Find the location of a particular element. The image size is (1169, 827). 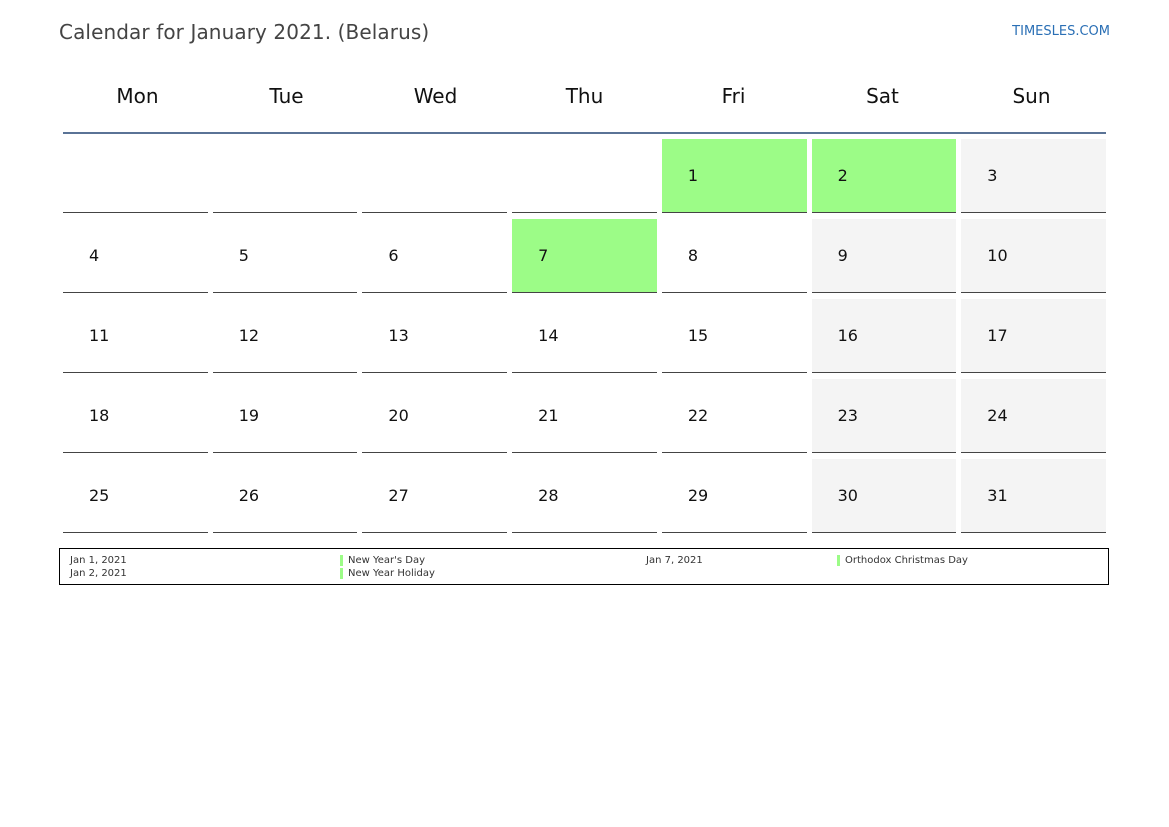

day-number: 12 is located at coordinates (249, 335).